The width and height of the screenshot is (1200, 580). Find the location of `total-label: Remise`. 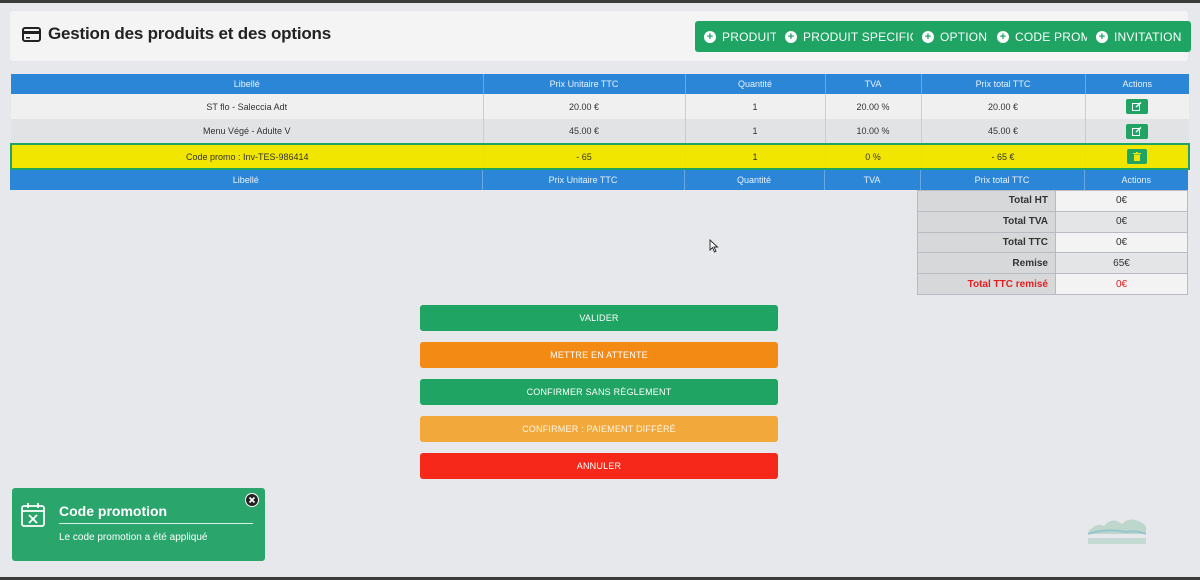

total-label: Remise is located at coordinates (986, 263).